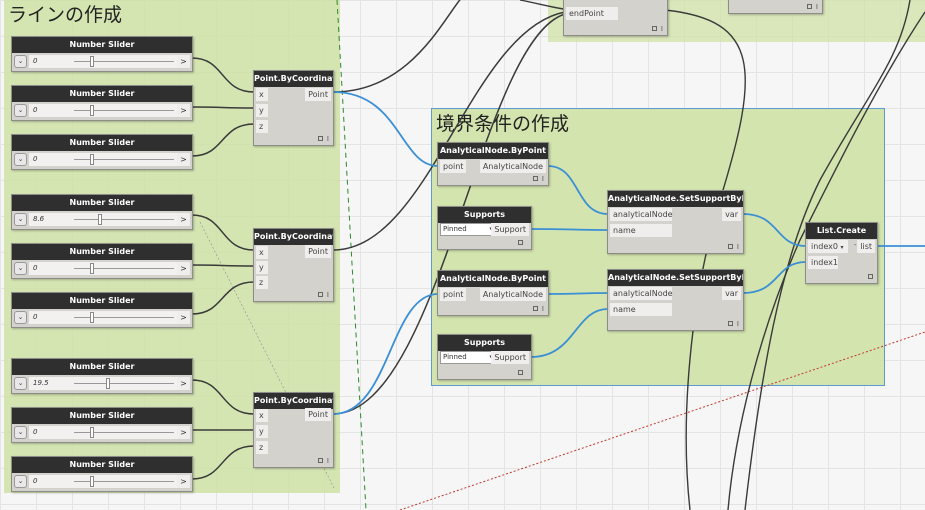 This screenshot has width=925, height=510. I want to click on number-slider: Number Slider ⌄ 8.6 >, so click(102, 212).